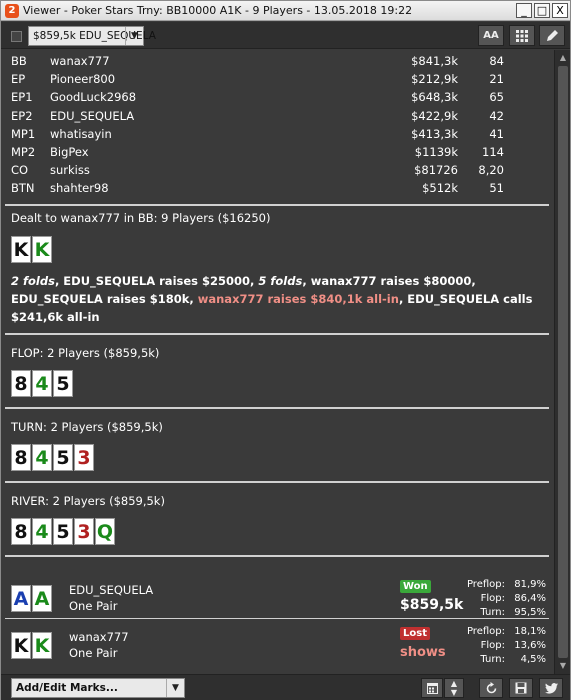 Image resolution: width=571 pixels, height=700 pixels. Describe the element at coordinates (12, 11) in the screenshot. I see `app-icon: 2` at that location.